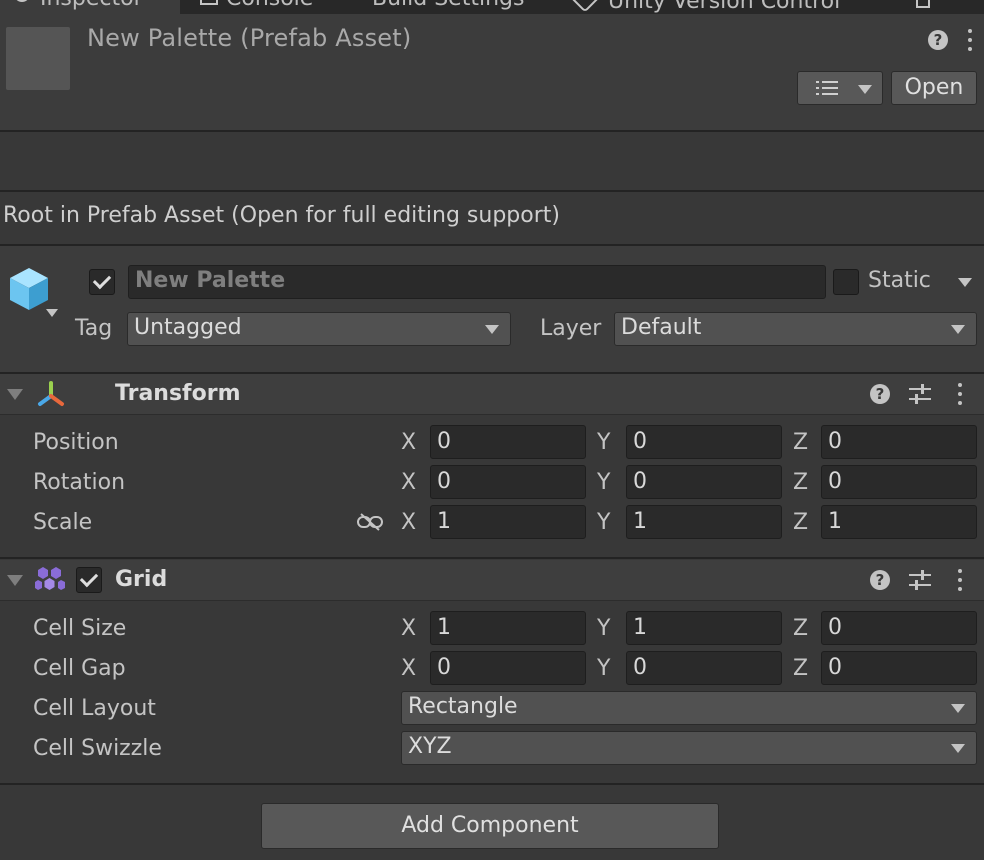 The height and width of the screenshot is (860, 984). Describe the element at coordinates (508, 668) in the screenshot. I see `cell-gap-x-field: 0` at that location.